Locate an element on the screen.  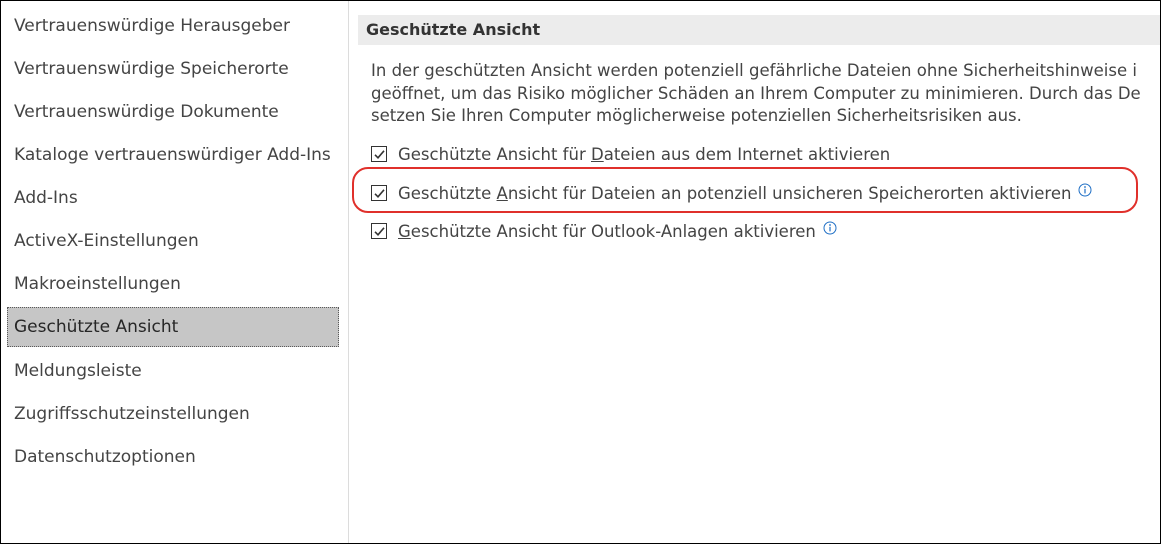
sidebar-item-access-protection: Zugriffsschutzeinstellungen is located at coordinates (169, 414).